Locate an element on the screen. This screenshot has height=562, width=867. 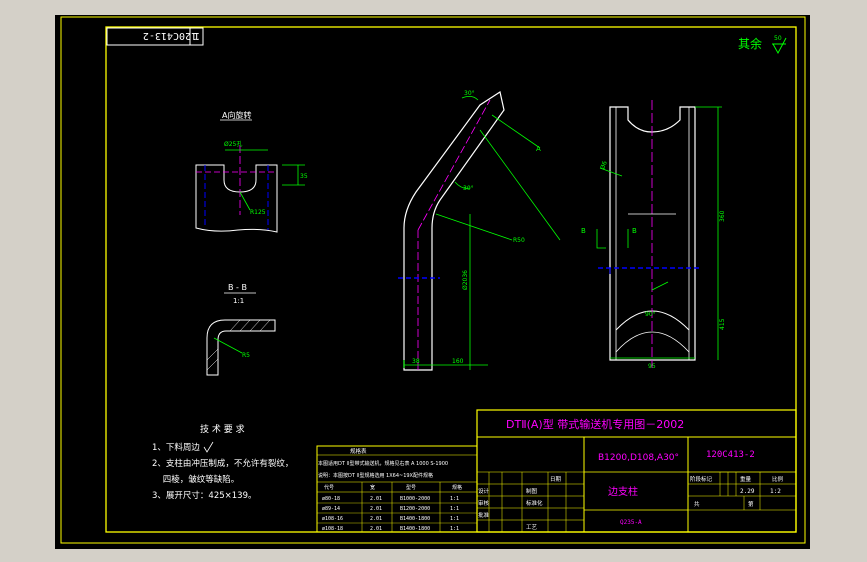
svg-text: 1 is located at coordinates (197, 35).